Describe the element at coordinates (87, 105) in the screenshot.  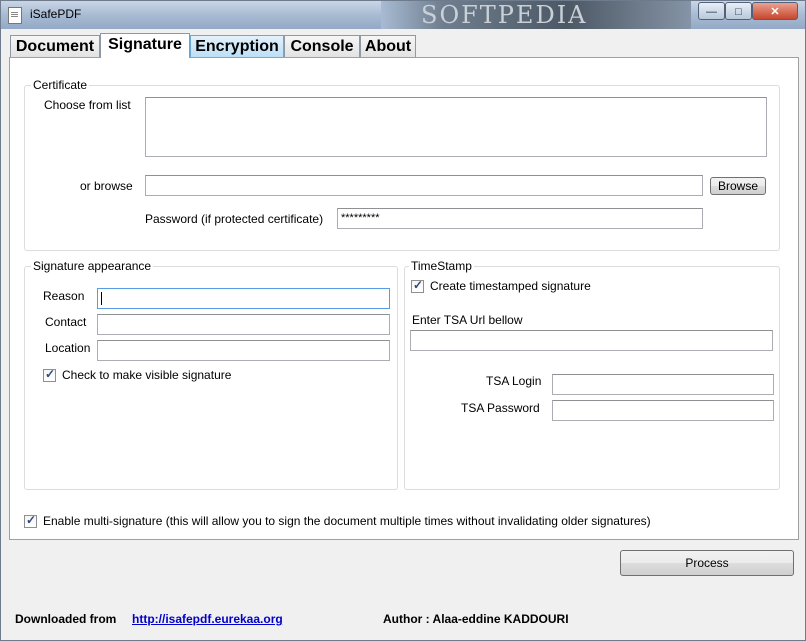
I see `choose-from-list-label: Choose from list` at that location.